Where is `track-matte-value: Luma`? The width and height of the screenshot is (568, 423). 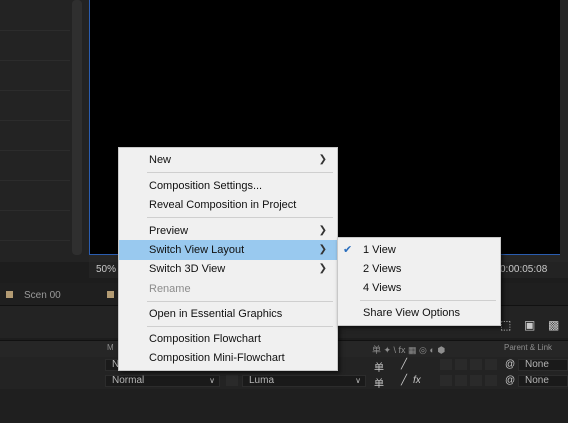 track-matte-value: Luma is located at coordinates (262, 380).